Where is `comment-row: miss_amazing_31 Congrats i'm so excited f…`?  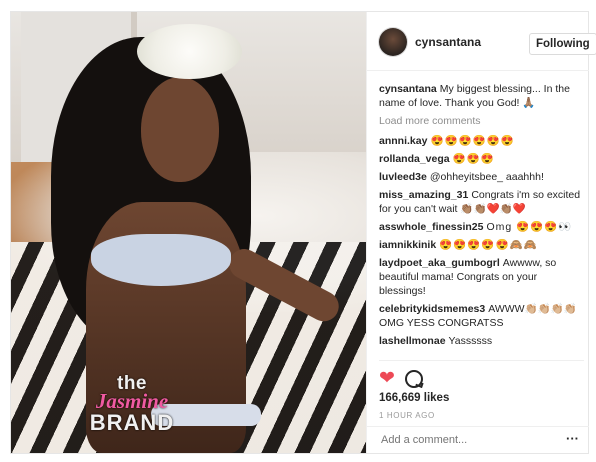
comment-row: miss_amazing_31 Congrats i'm so excited f… is located at coordinates (481, 202).